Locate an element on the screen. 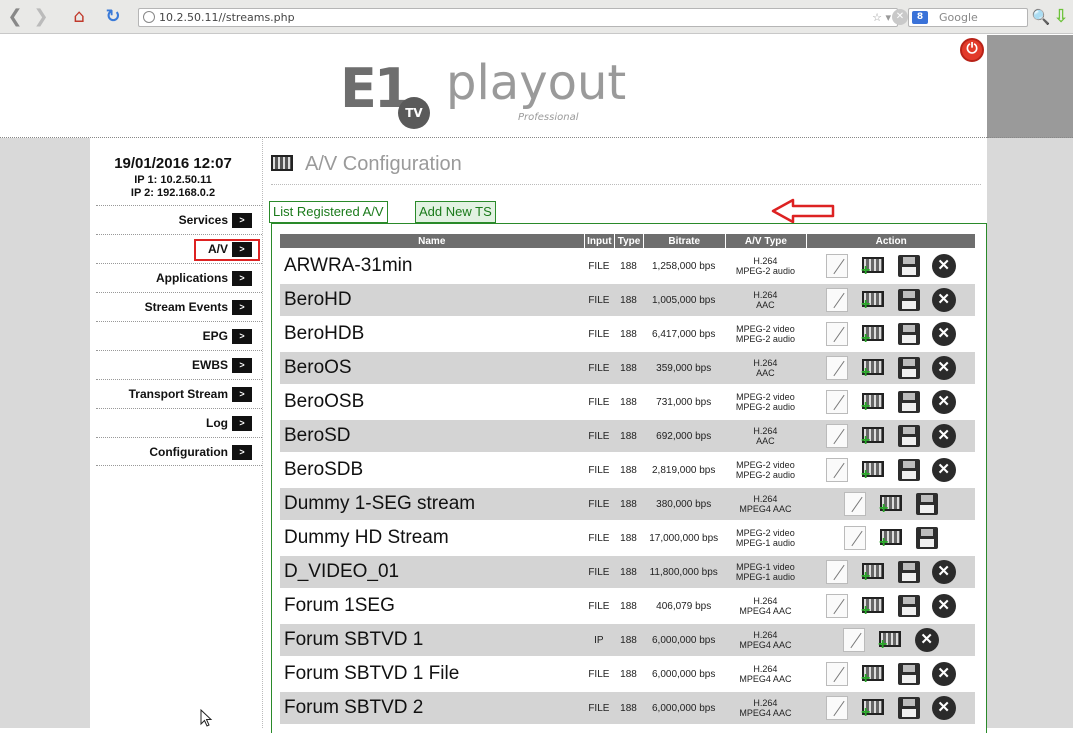  power-icon: ⏻ is located at coordinates (972, 50).